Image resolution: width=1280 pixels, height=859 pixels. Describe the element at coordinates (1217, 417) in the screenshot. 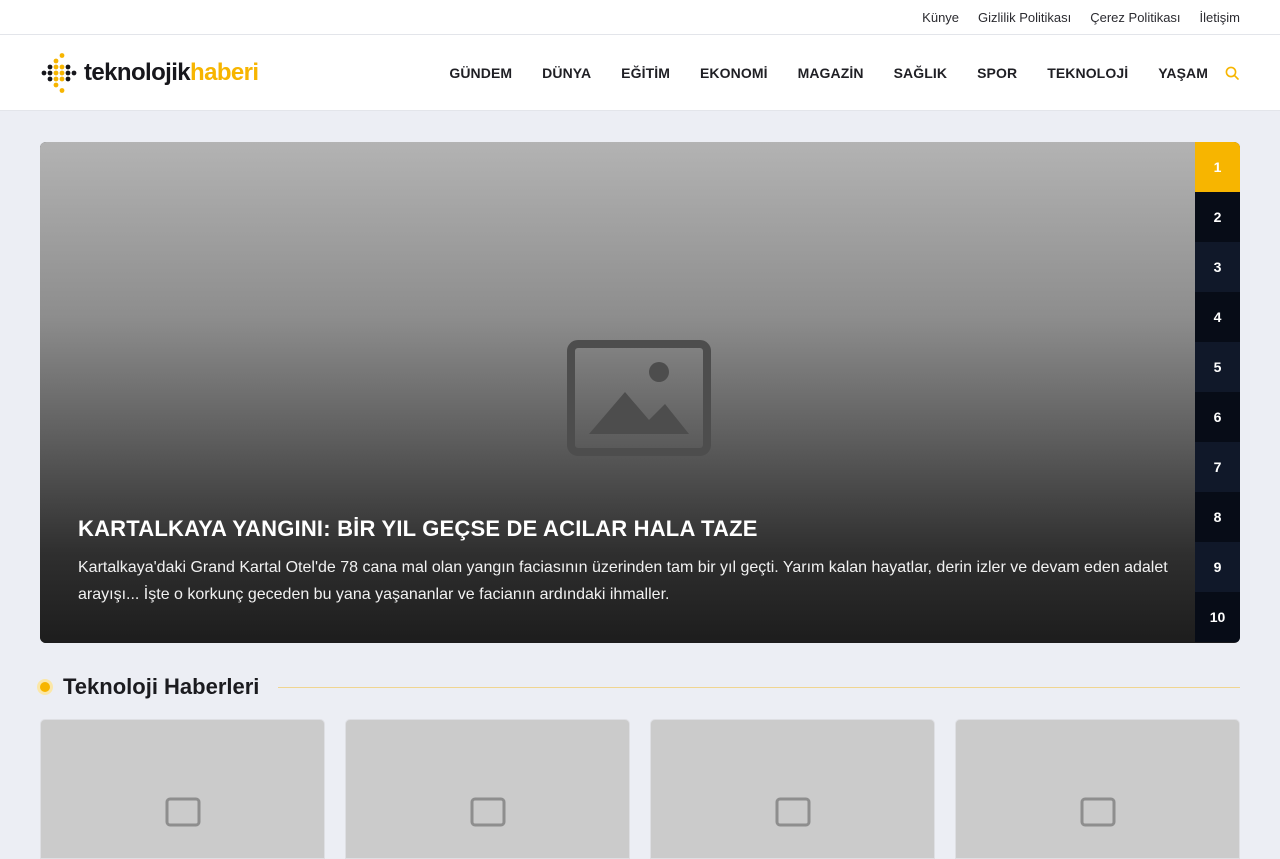

I see `slider-page-6: 6` at that location.